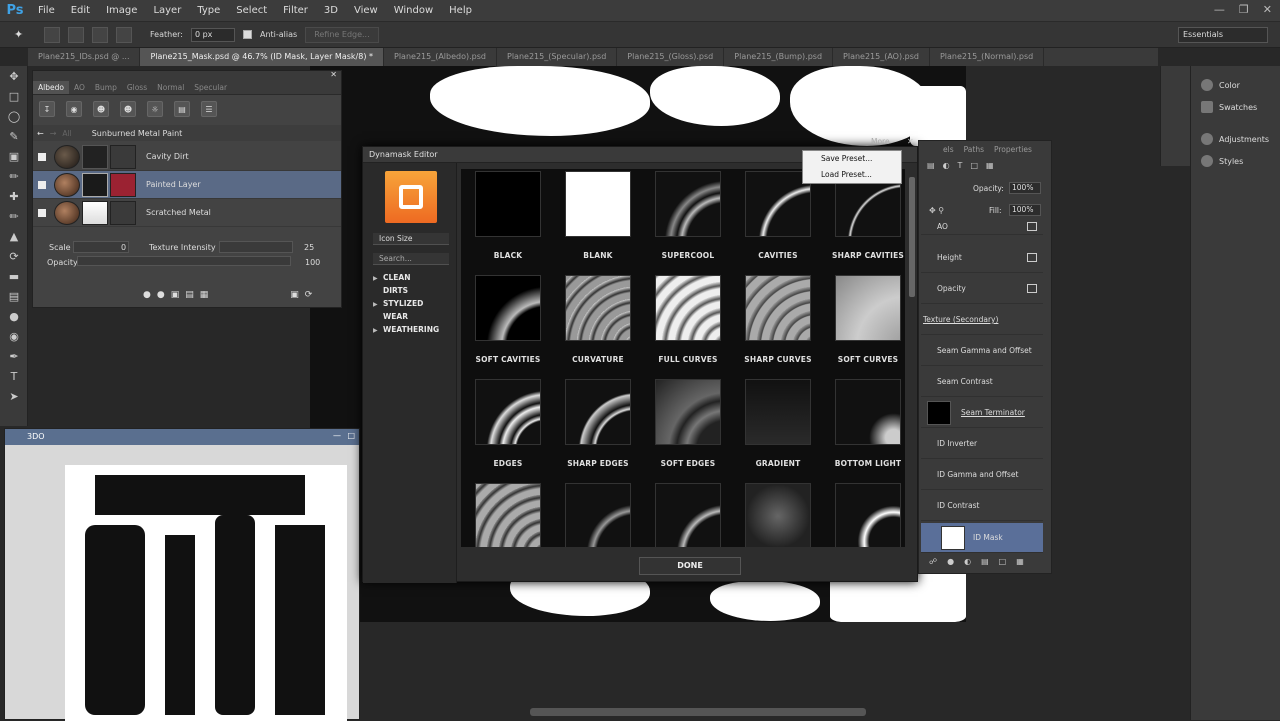 The width and height of the screenshot is (1280, 721). Describe the element at coordinates (25, 34) in the screenshot. I see `lasso-tool-icon: ✦` at that location.